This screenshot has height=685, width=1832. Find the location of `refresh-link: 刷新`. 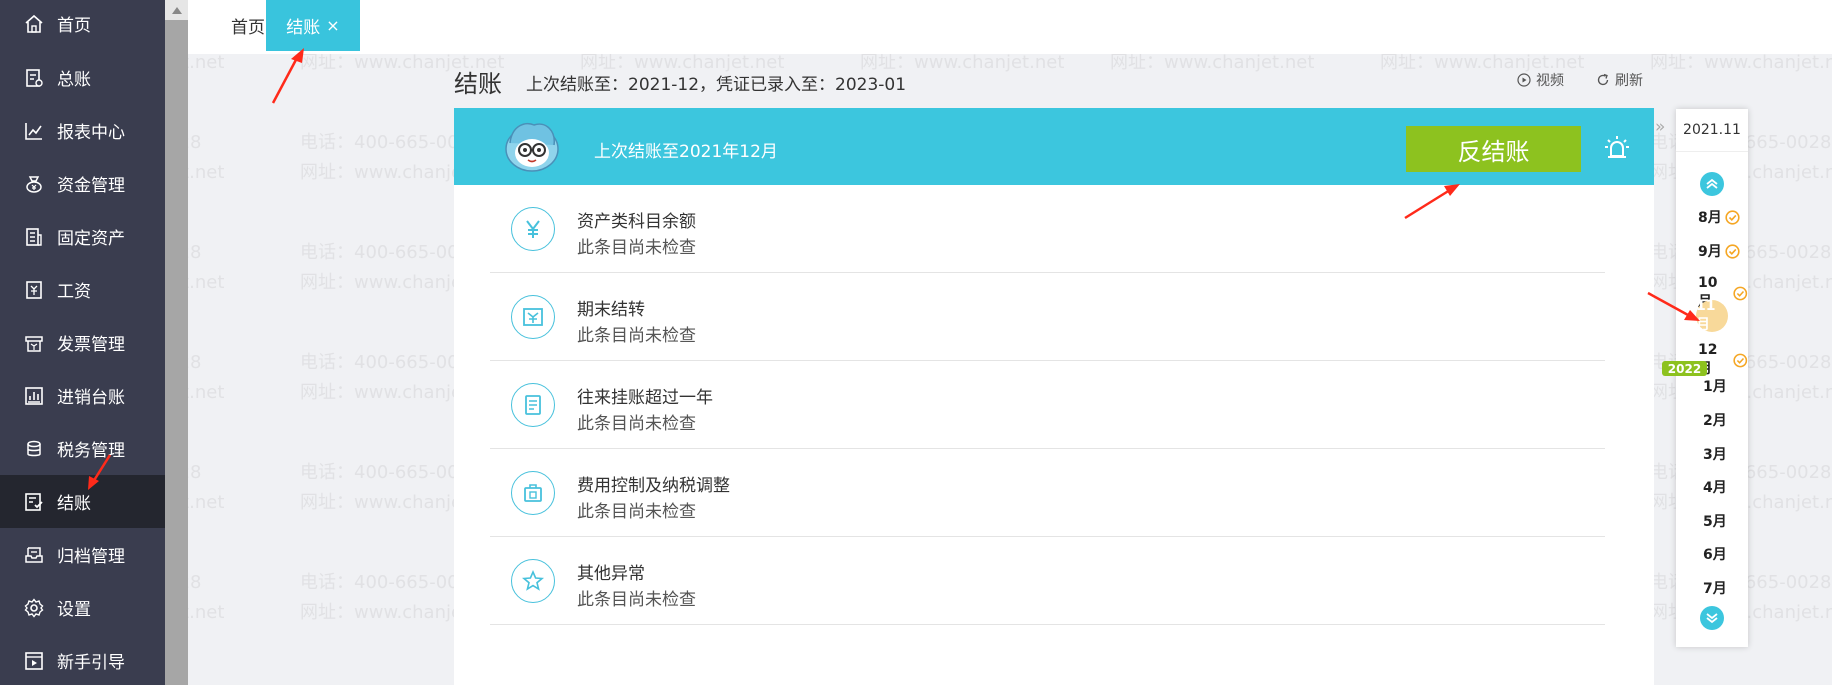

refresh-link: 刷新 is located at coordinates (1619, 80).